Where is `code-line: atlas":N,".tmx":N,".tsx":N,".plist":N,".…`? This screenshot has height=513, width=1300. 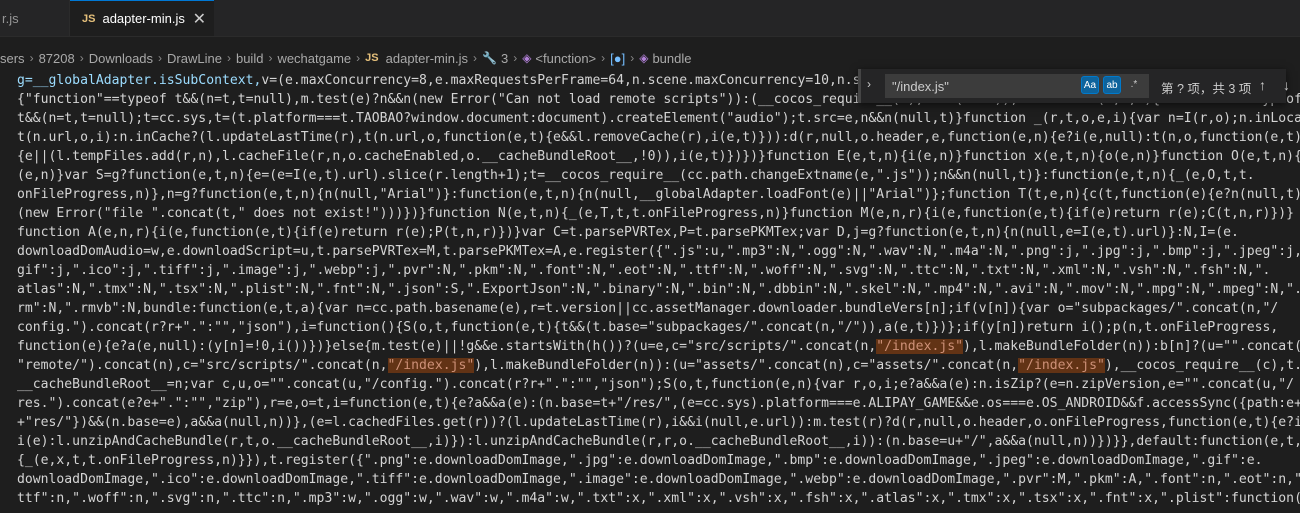
code-line: atlas":N,".tmx":N,".tsx":N,".plist":N,".… is located at coordinates (658, 289).